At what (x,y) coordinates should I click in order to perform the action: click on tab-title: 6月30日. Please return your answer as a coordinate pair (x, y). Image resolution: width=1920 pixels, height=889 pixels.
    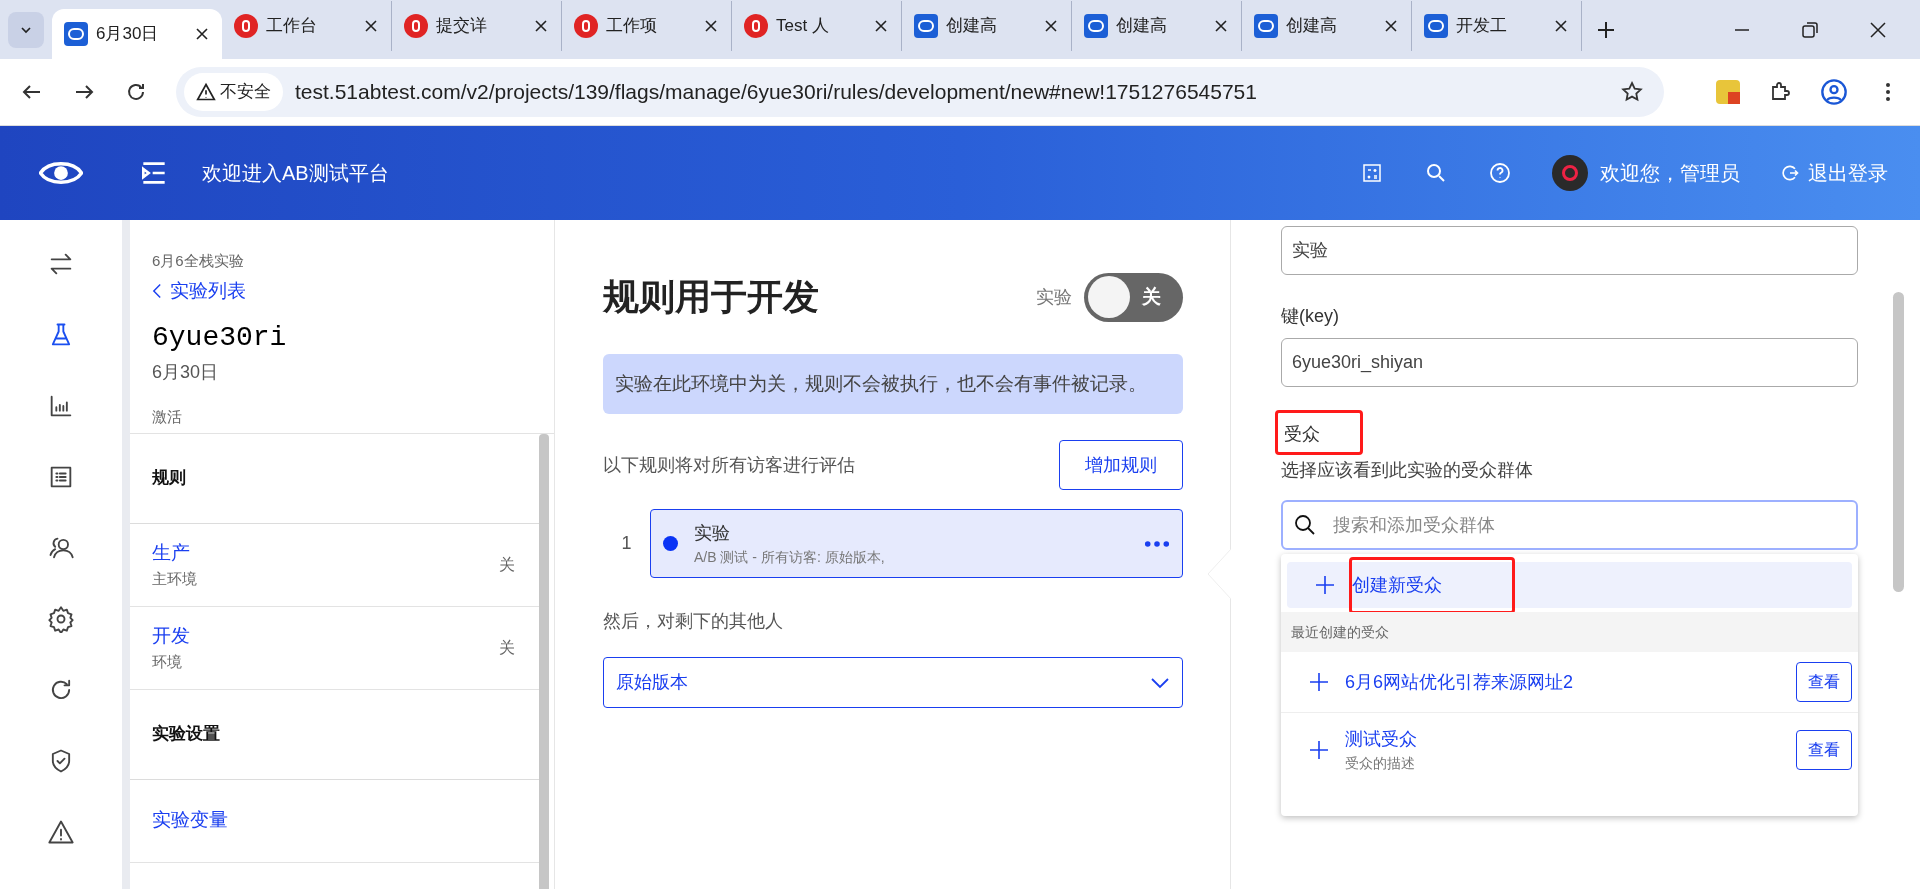
    Looking at the image, I should click on (128, 34).